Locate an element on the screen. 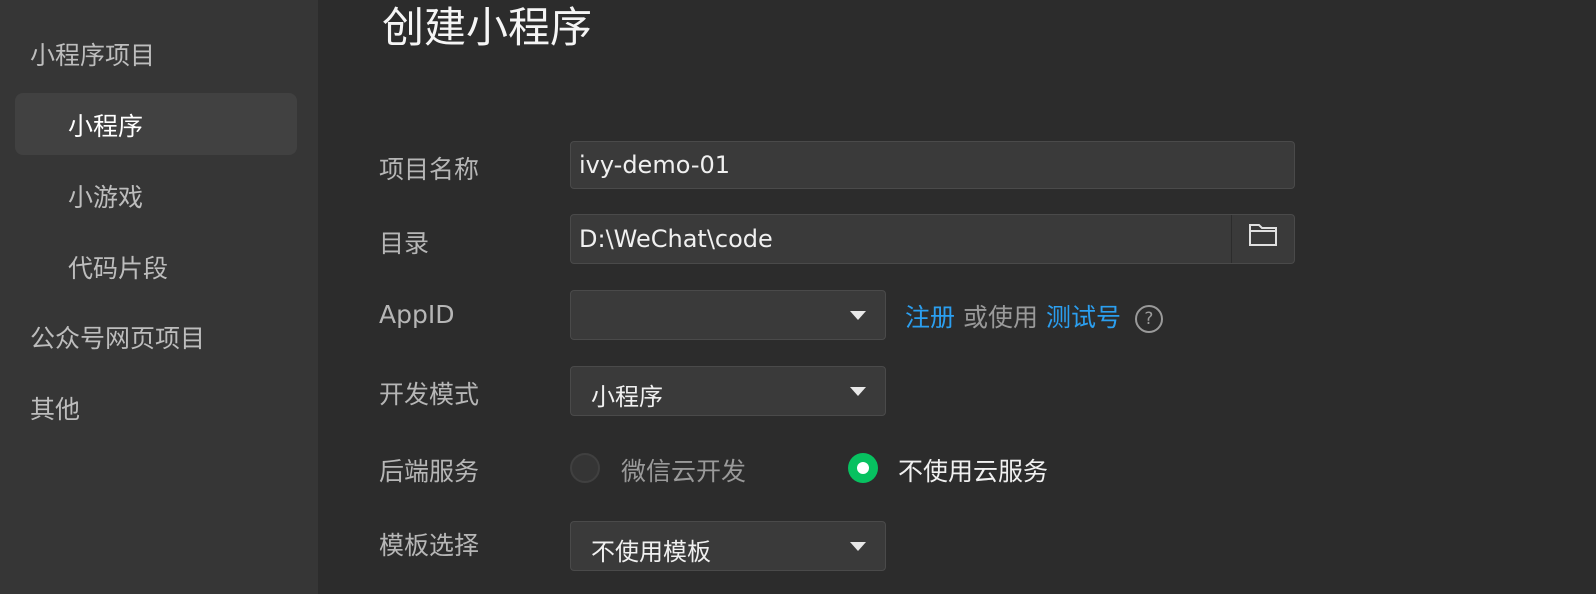  directory-label: 目录 is located at coordinates (404, 243).